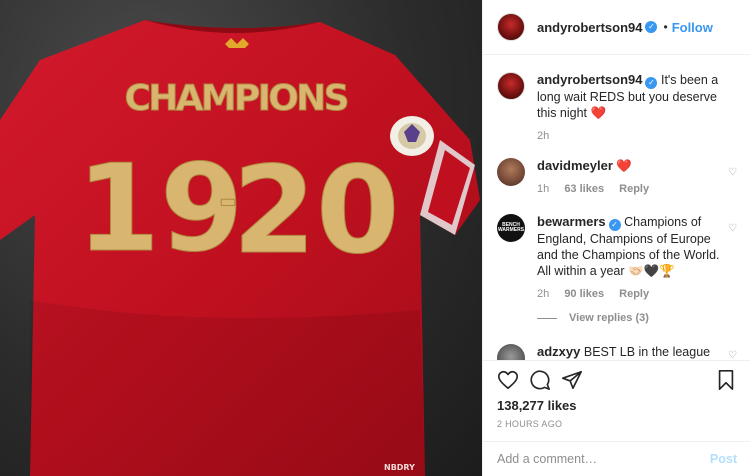 Image resolution: width=750 pixels, height=476 pixels. What do you see at coordinates (723, 459) in the screenshot?
I see `post-button: Post` at bounding box center [723, 459].